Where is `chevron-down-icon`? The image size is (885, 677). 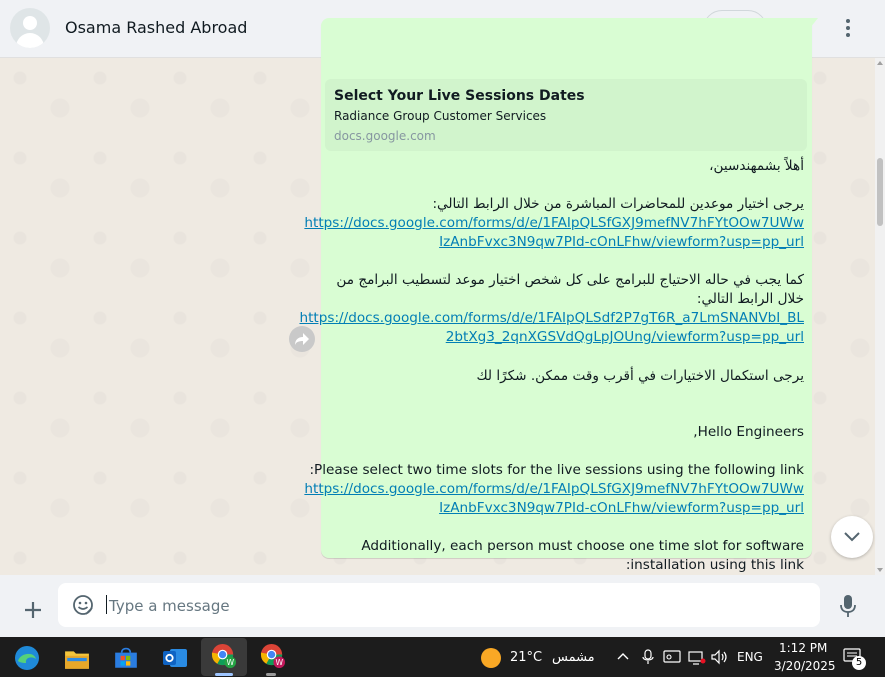 chevron-down-icon is located at coordinates (852, 537).